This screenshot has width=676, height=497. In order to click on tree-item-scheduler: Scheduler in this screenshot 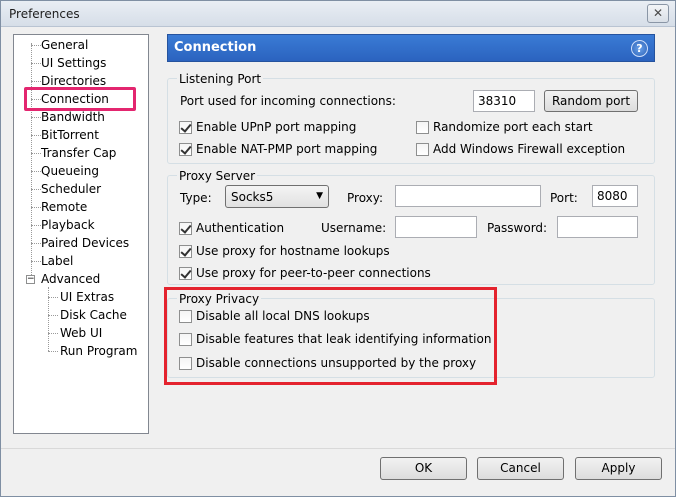, I will do `click(71, 189)`.